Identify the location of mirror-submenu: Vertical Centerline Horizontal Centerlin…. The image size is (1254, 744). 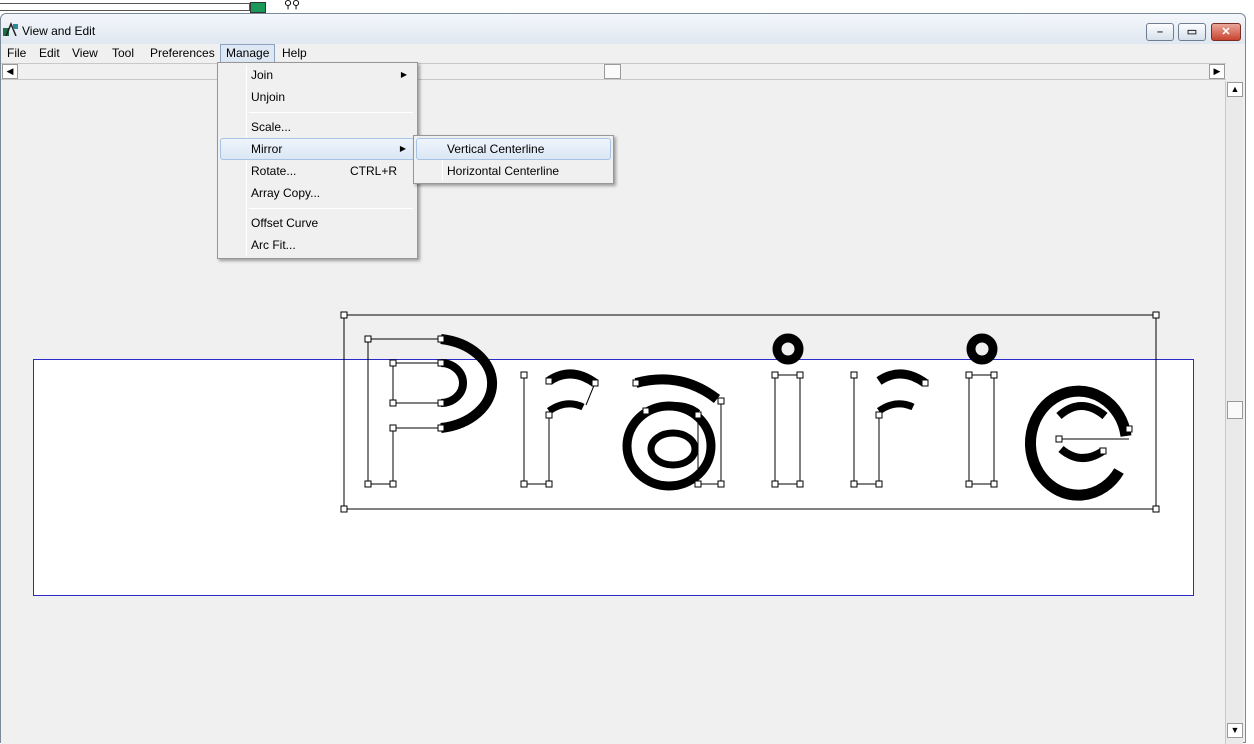
(513, 159).